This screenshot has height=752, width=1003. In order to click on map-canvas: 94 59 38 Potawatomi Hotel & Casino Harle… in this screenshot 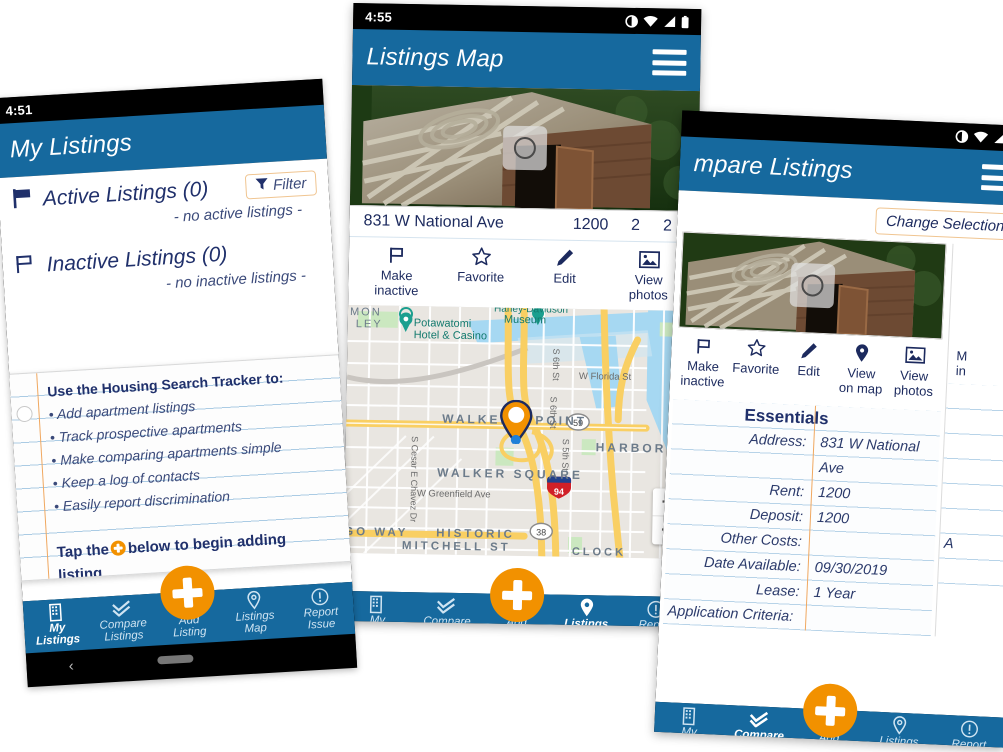, I will do `click(520, 431)`.